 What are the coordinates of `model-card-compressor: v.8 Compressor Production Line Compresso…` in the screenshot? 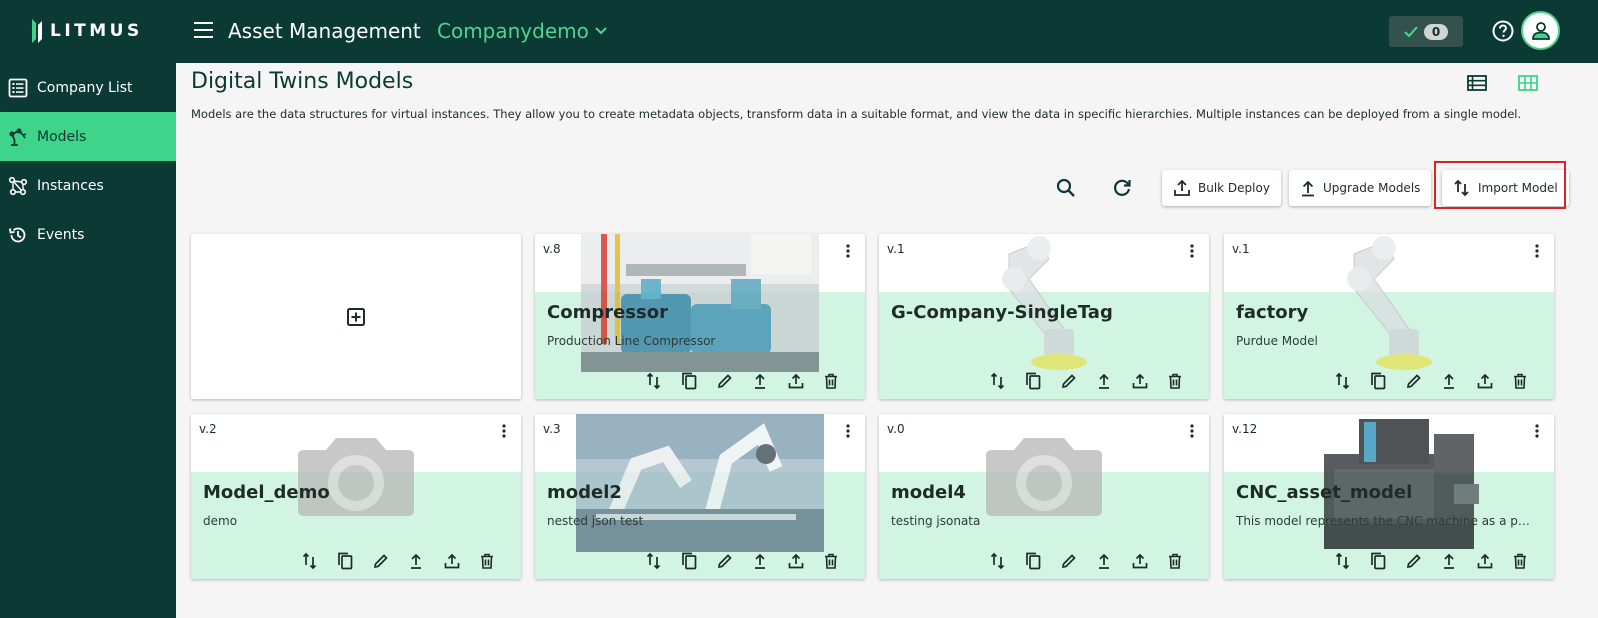 It's located at (700, 316).